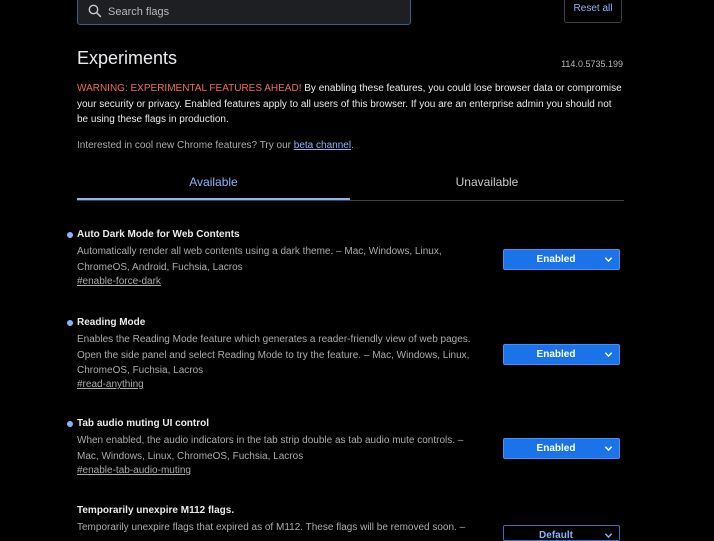 The height and width of the screenshot is (541, 714). I want to click on flag-state-select: Default, so click(561, 533).